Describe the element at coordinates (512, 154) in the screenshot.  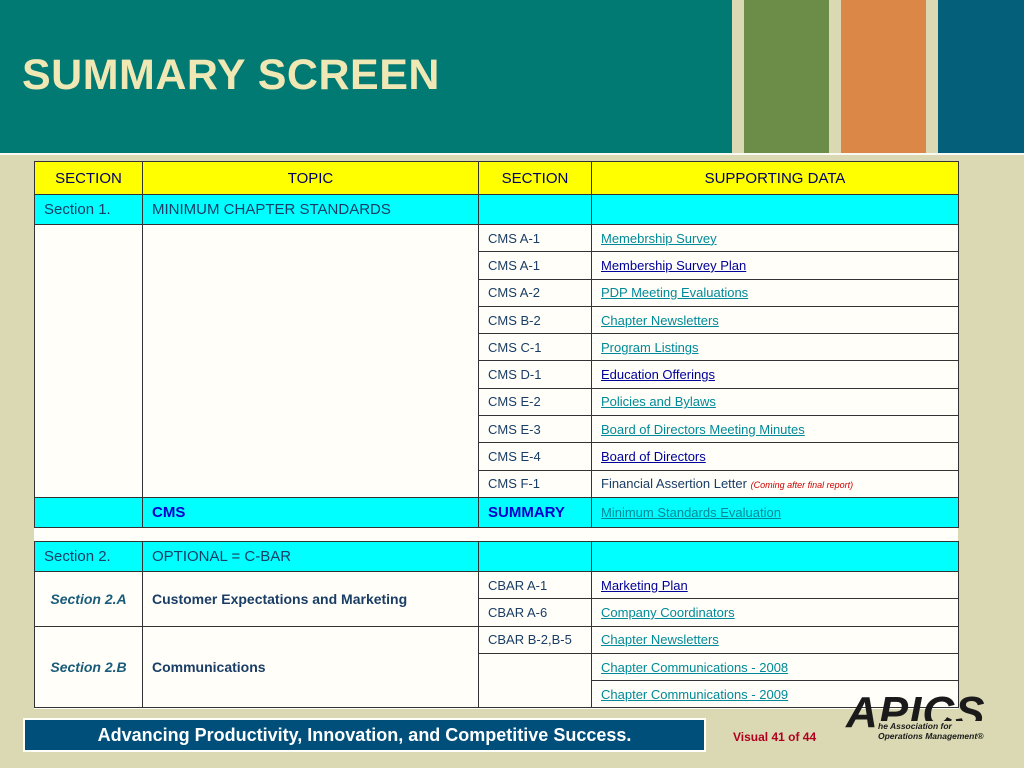
I see `header-divider` at that location.